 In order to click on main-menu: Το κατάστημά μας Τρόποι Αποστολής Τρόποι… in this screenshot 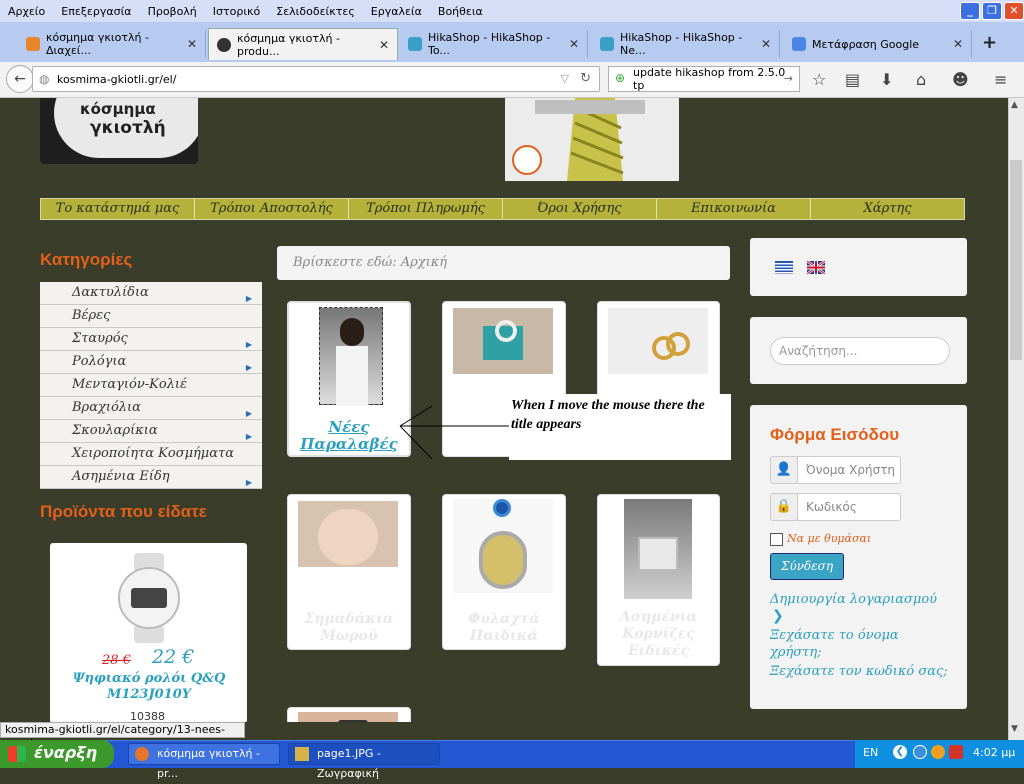, I will do `click(502, 209)`.